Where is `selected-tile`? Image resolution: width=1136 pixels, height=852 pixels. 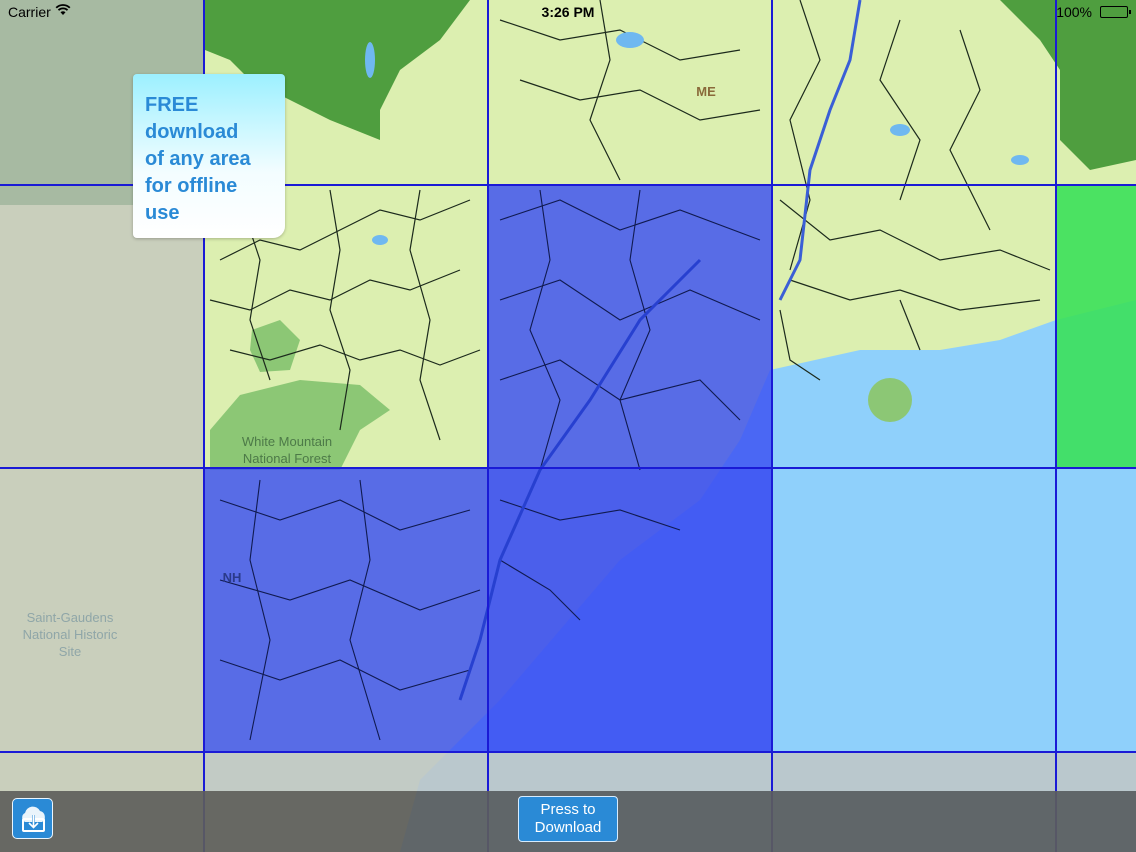 selected-tile is located at coordinates (346, 610).